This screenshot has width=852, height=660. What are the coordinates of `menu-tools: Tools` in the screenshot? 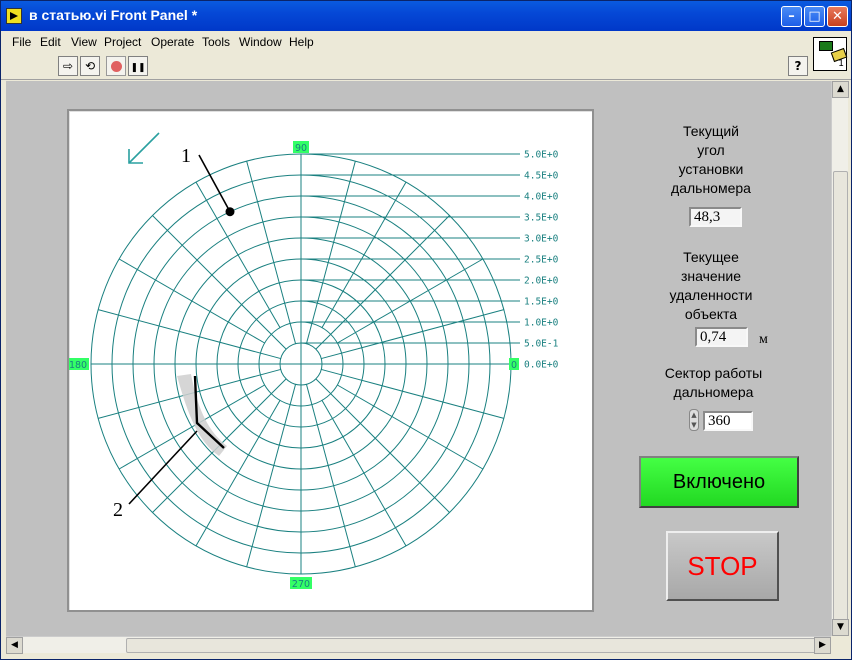 It's located at (216, 42).